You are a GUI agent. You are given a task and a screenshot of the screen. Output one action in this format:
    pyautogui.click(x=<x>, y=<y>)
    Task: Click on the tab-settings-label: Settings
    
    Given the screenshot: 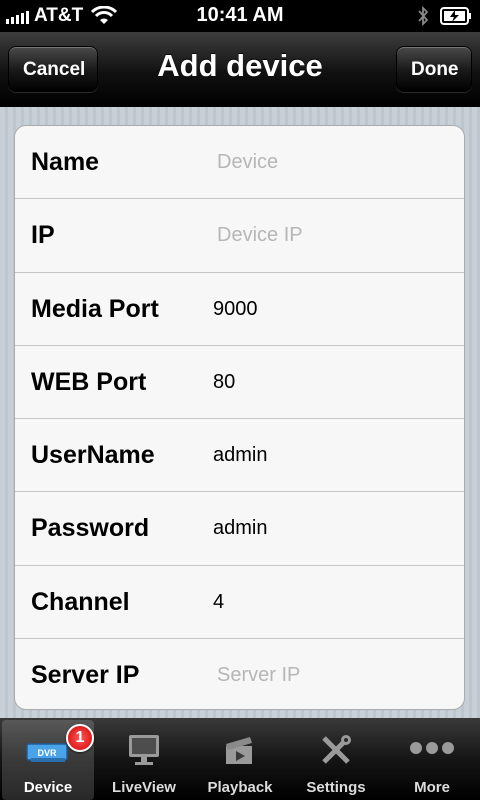 What is the action you would take?
    pyautogui.click(x=336, y=787)
    